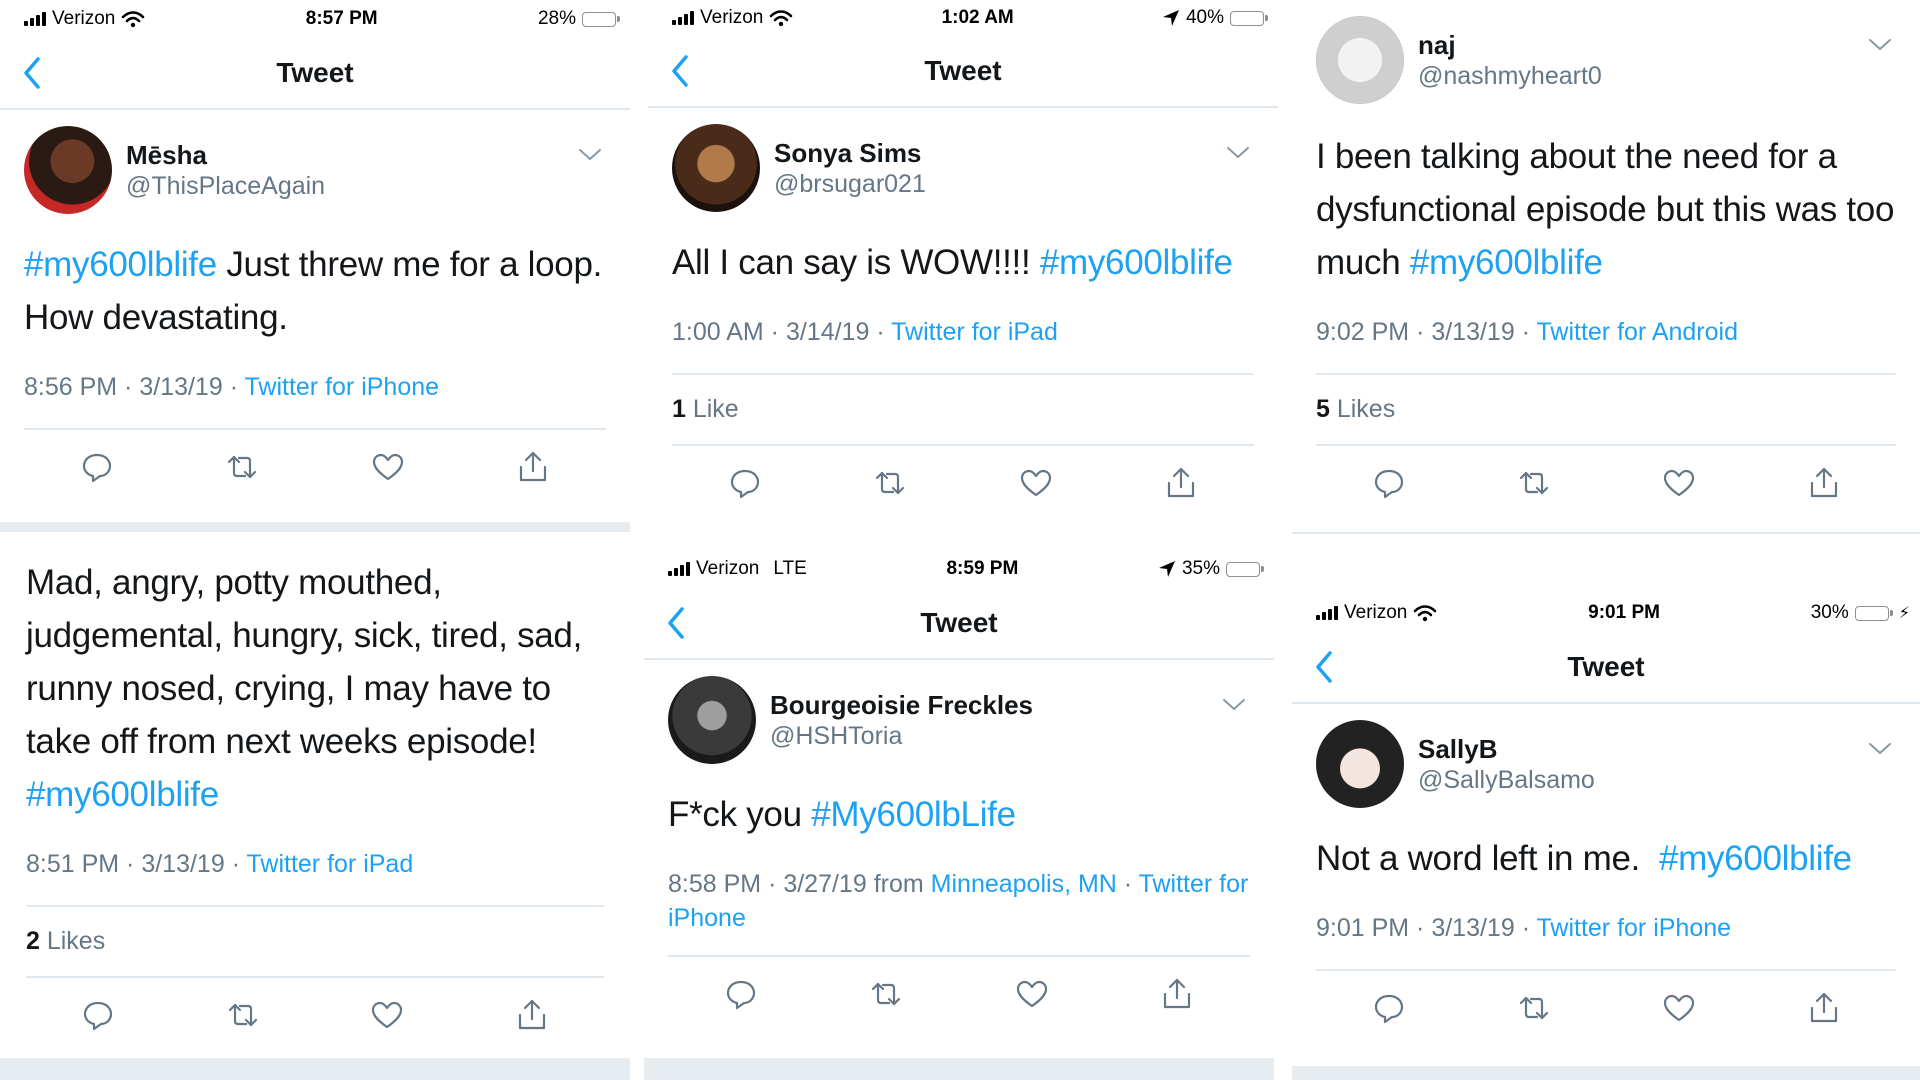 The width and height of the screenshot is (1920, 1080). What do you see at coordinates (1363, 332) in the screenshot?
I see `tweet-time: 9:02 PM` at bounding box center [1363, 332].